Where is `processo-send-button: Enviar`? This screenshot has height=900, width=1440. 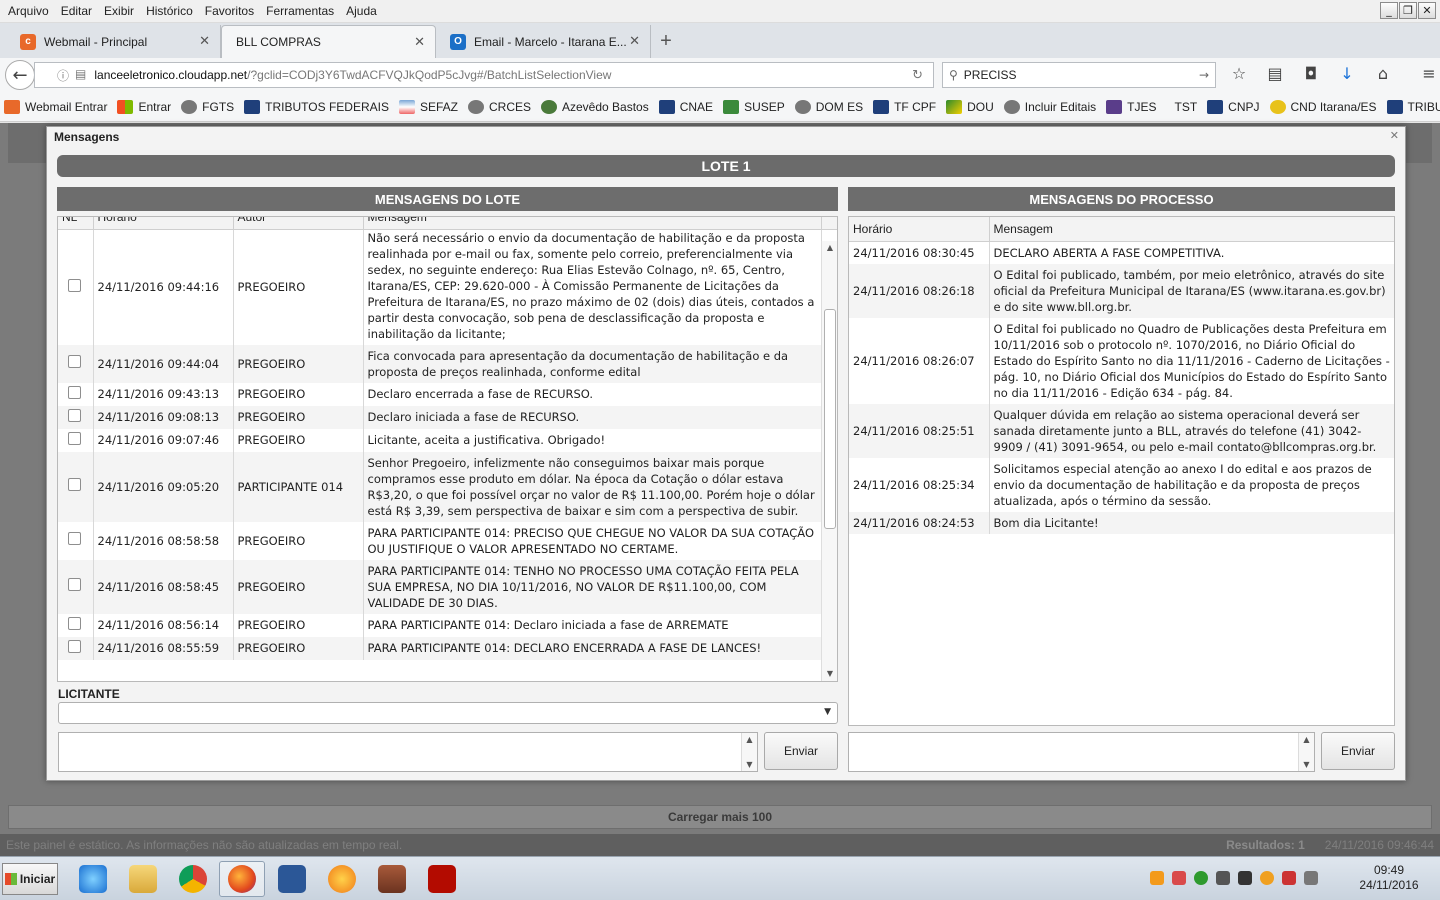 processo-send-button: Enviar is located at coordinates (1358, 751).